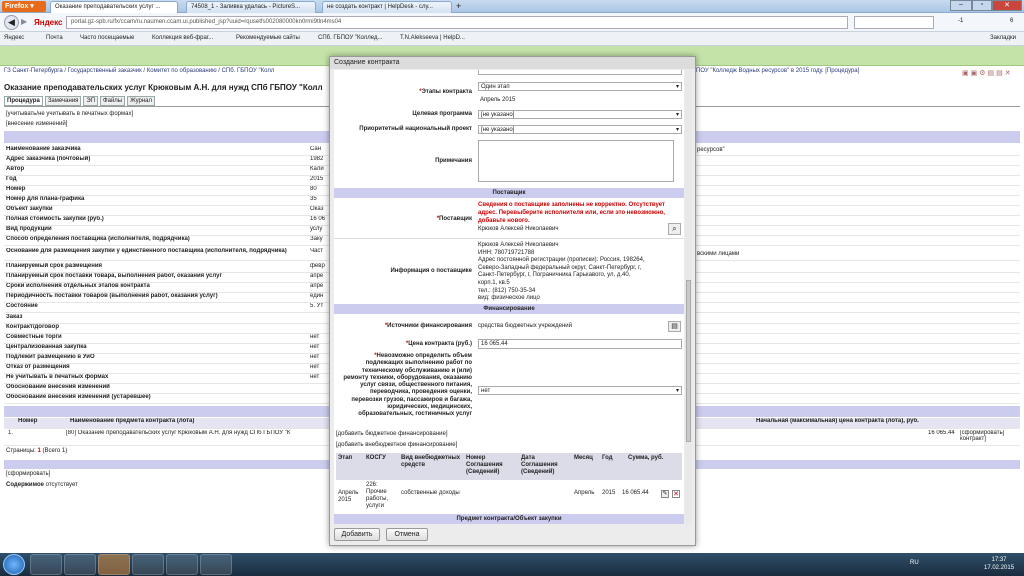 Image resolution: width=1024 pixels, height=576 pixels. I want to click on content-row: Содержимое отсутствует, so click(42, 485).